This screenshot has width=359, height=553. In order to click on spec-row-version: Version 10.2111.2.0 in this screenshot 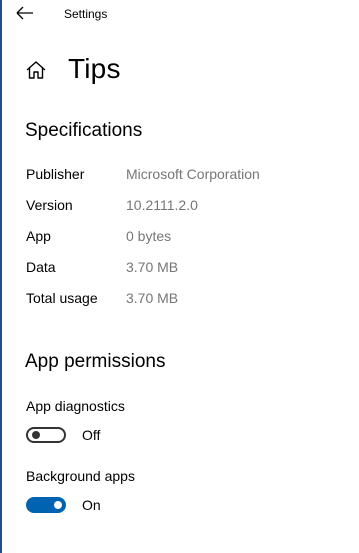, I will do `click(191, 207)`.